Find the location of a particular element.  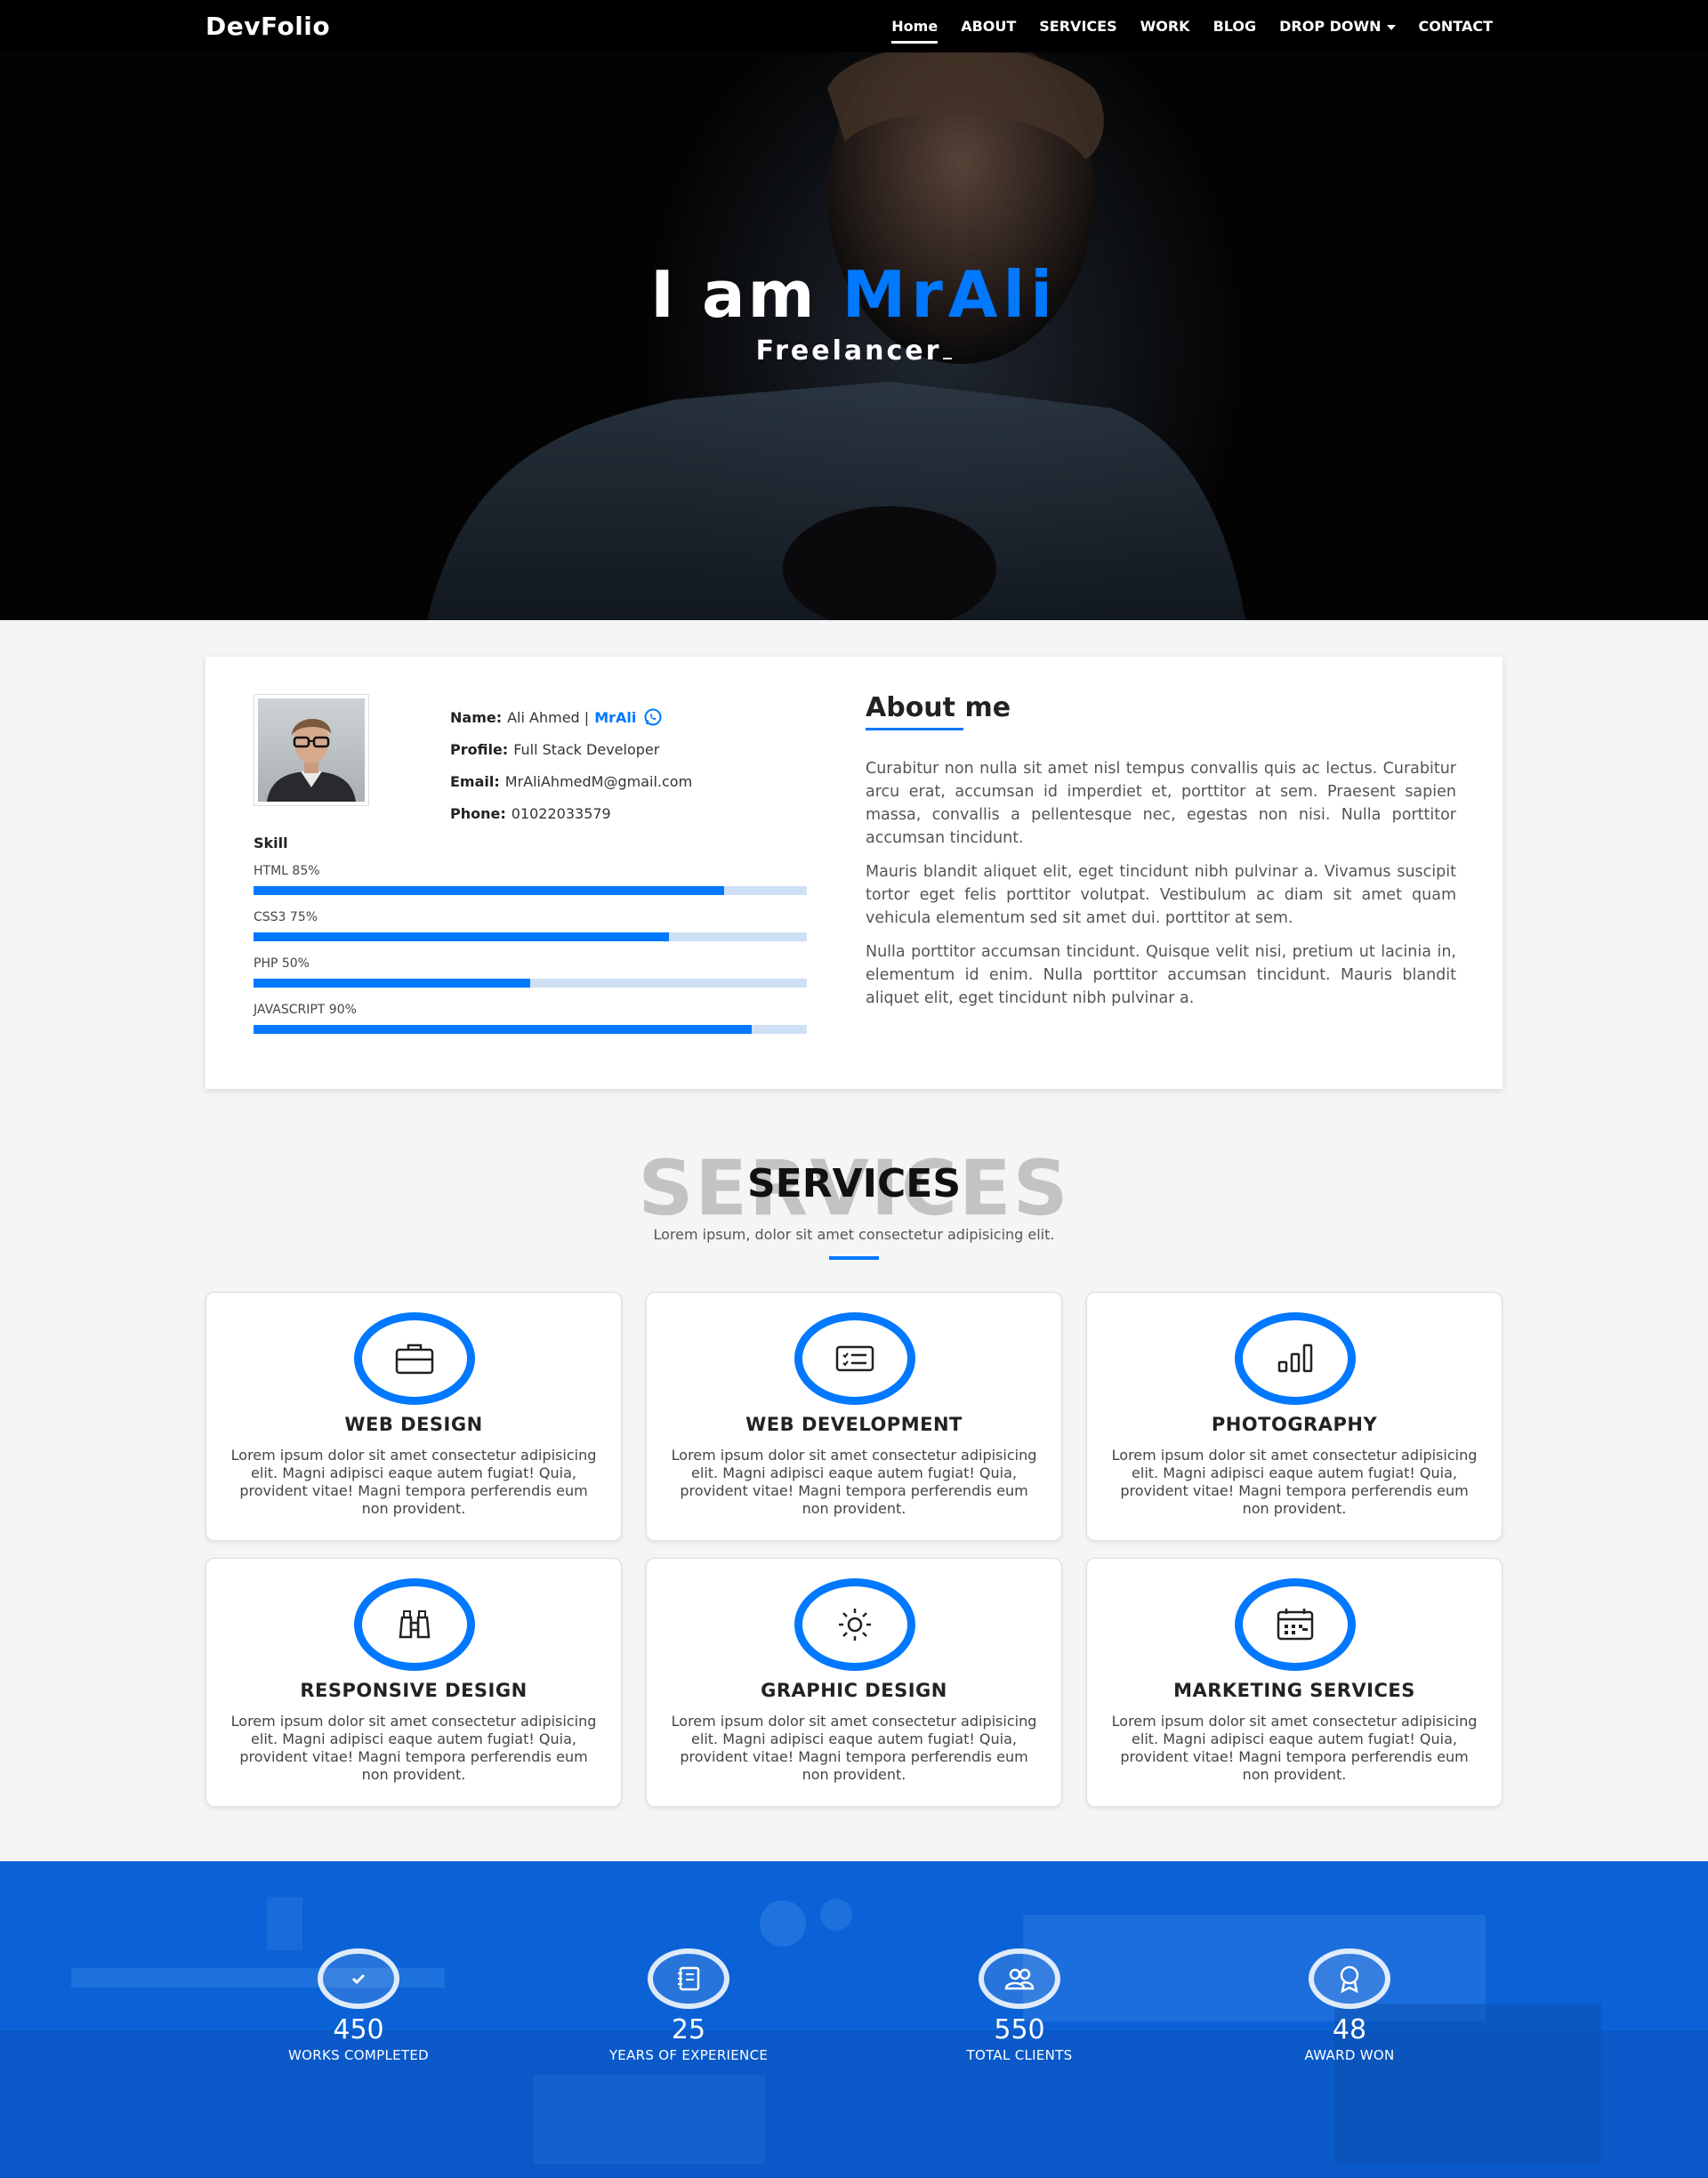

service-title: PHOTOGRAPHY is located at coordinates (1294, 1424).